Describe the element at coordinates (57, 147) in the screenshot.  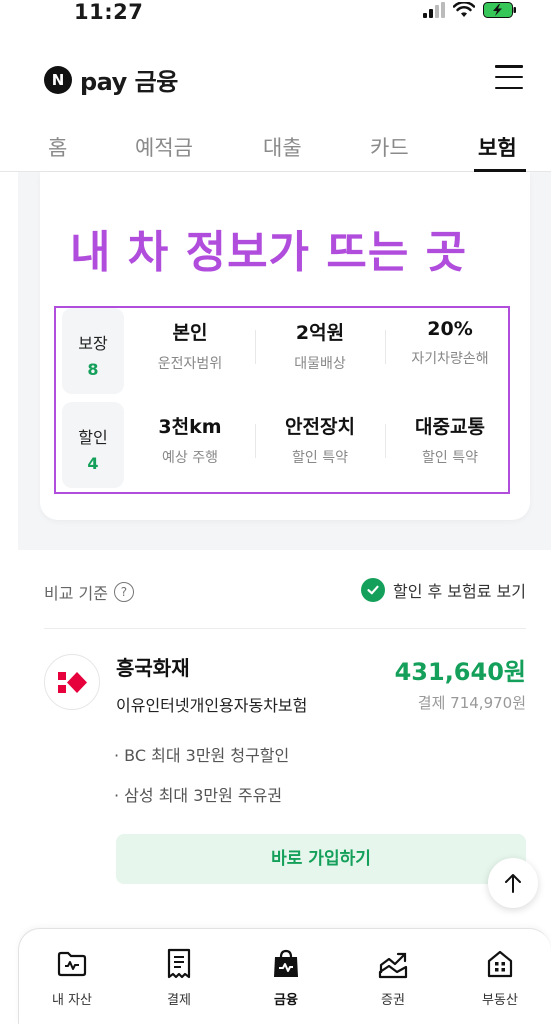
I see `tab-home: 홈` at that location.